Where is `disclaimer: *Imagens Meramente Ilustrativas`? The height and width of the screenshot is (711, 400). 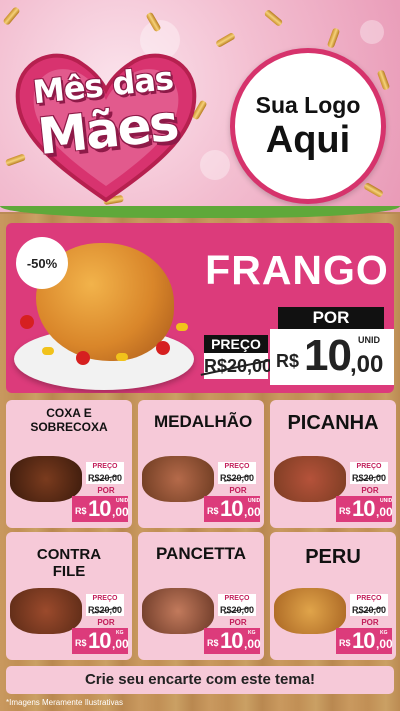 disclaimer: *Imagens Meramente Ilustrativas is located at coordinates (64, 702).